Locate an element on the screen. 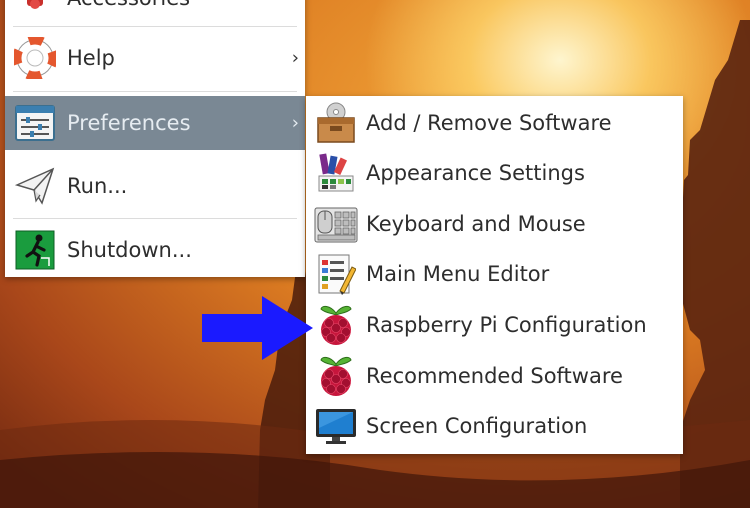 This screenshot has width=750, height=508. submenu-item-appearance-settings: Appearance Settings is located at coordinates (494, 173).